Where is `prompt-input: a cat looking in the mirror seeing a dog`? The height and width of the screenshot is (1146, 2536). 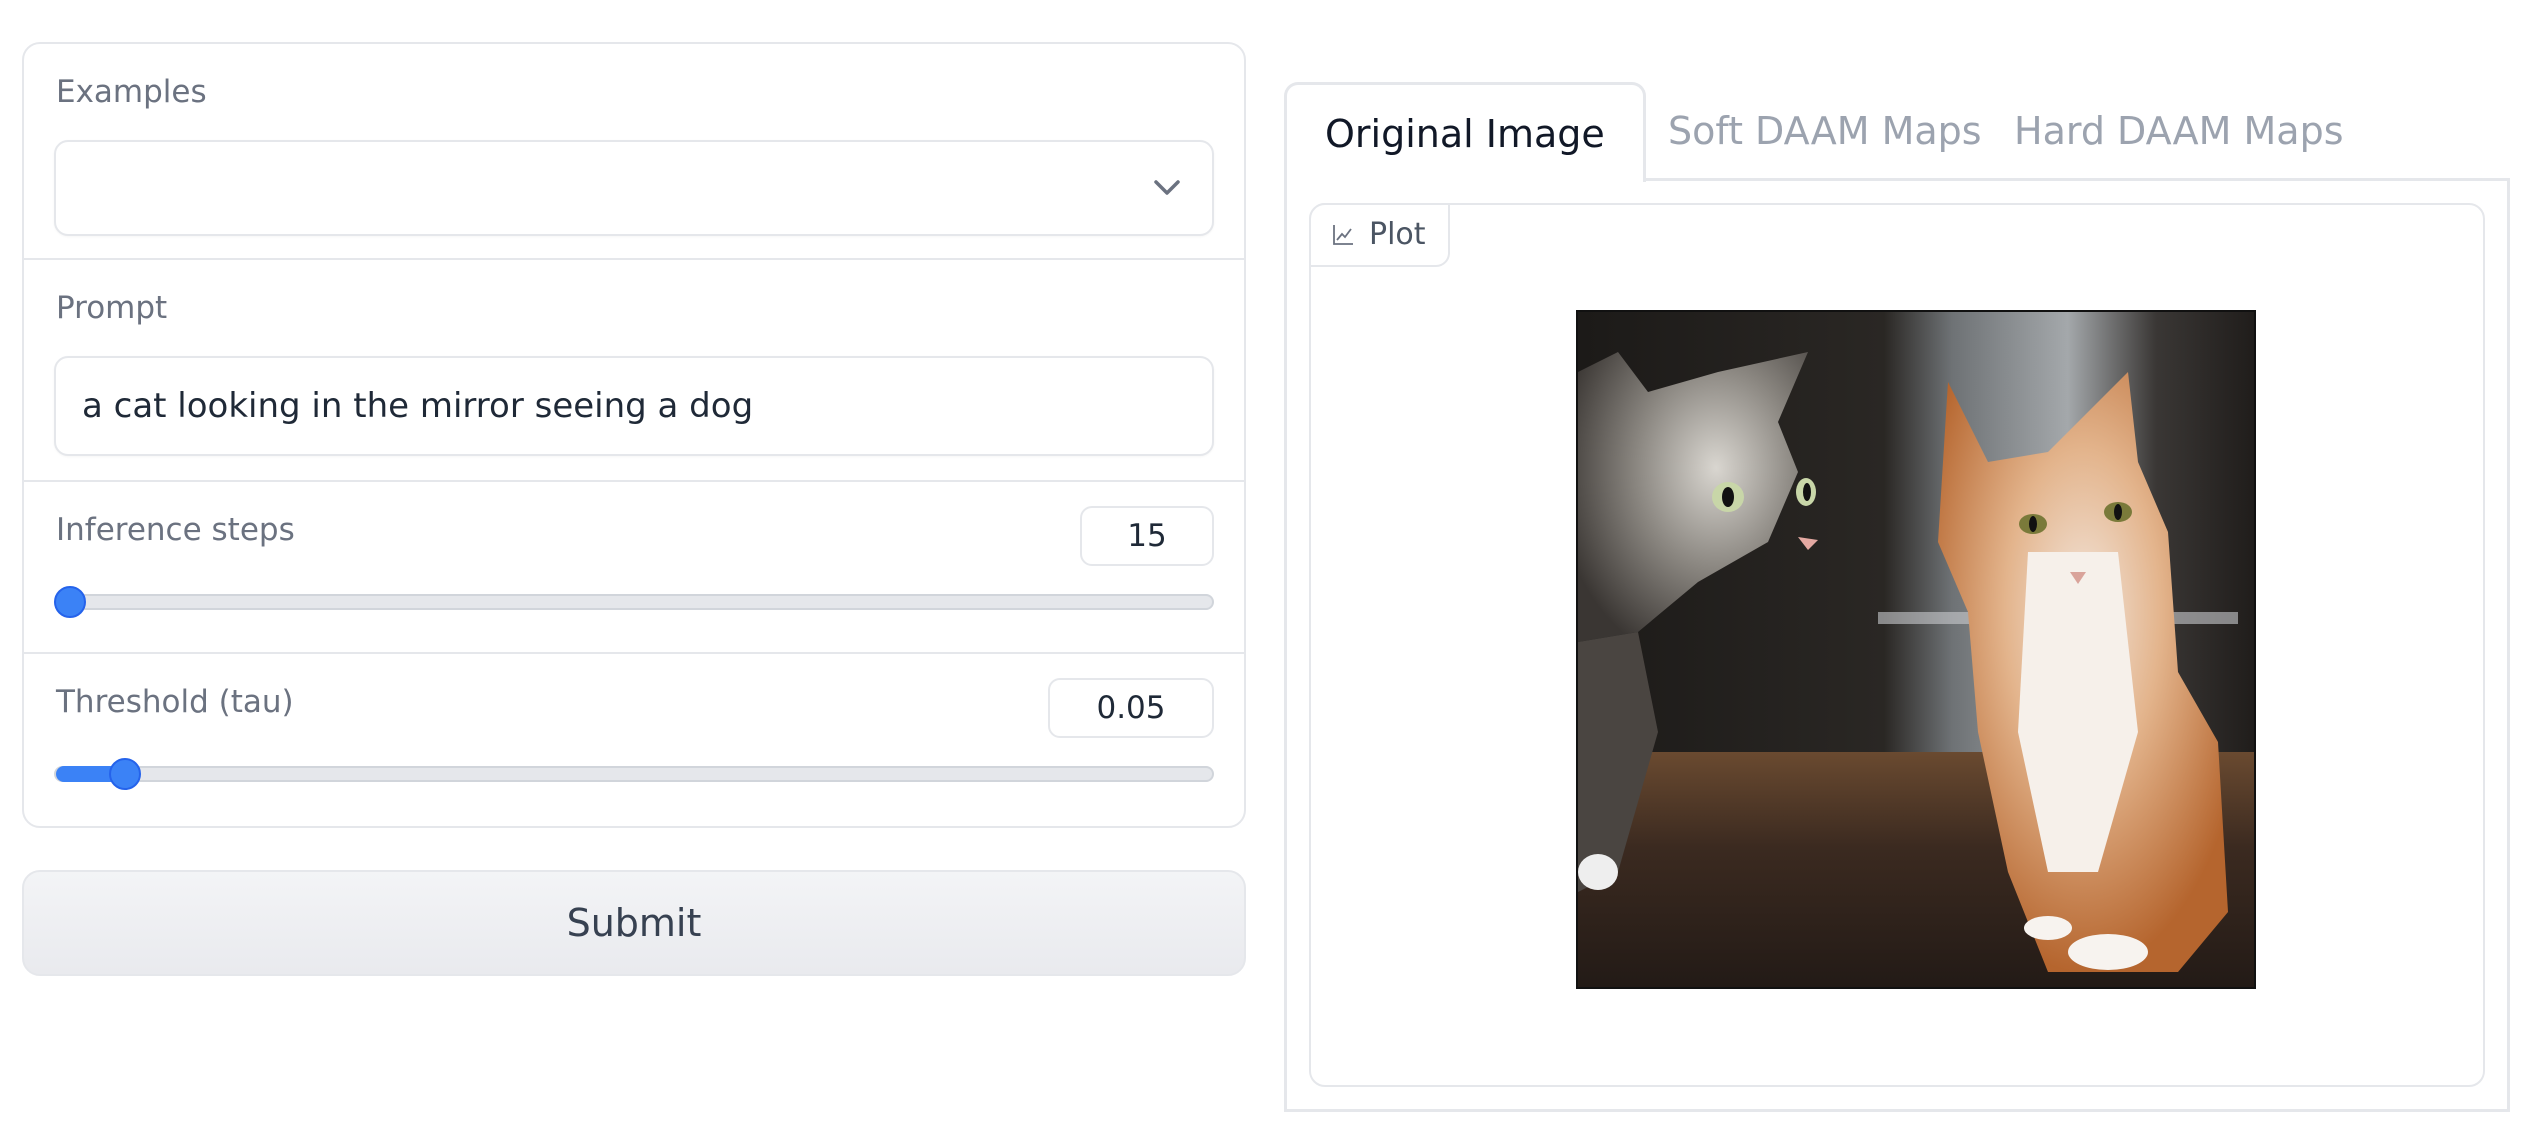
prompt-input: a cat looking in the mirror seeing a dog is located at coordinates (634, 406).